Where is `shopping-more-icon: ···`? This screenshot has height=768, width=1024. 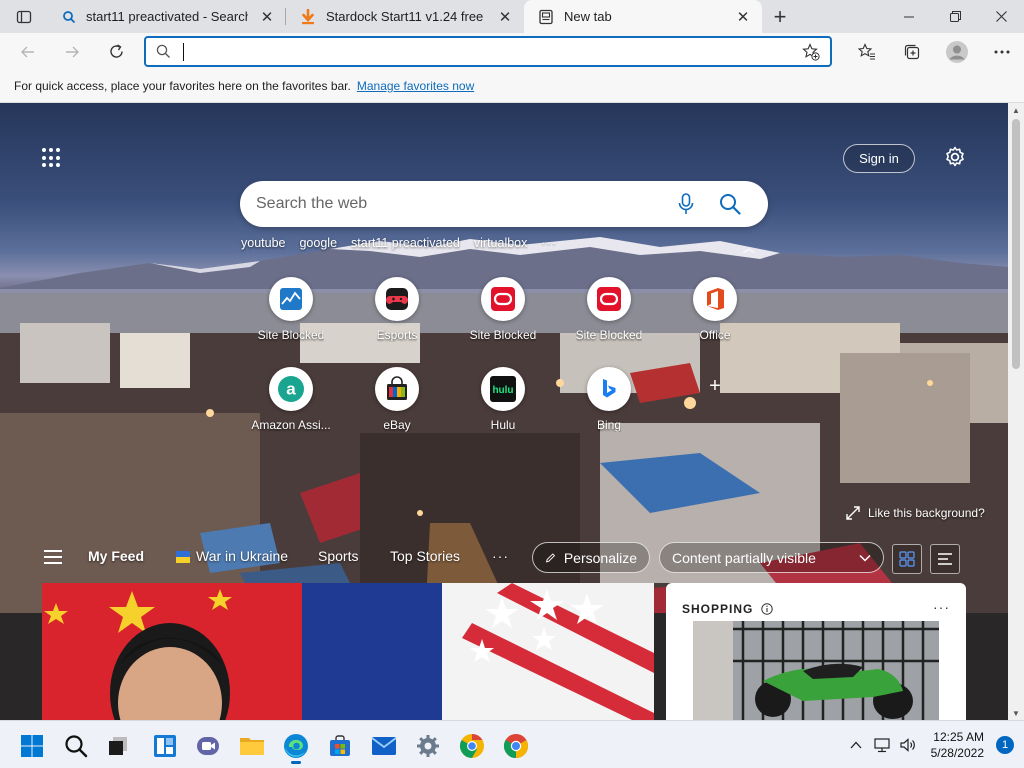 shopping-more-icon: ··· is located at coordinates (941, 607).